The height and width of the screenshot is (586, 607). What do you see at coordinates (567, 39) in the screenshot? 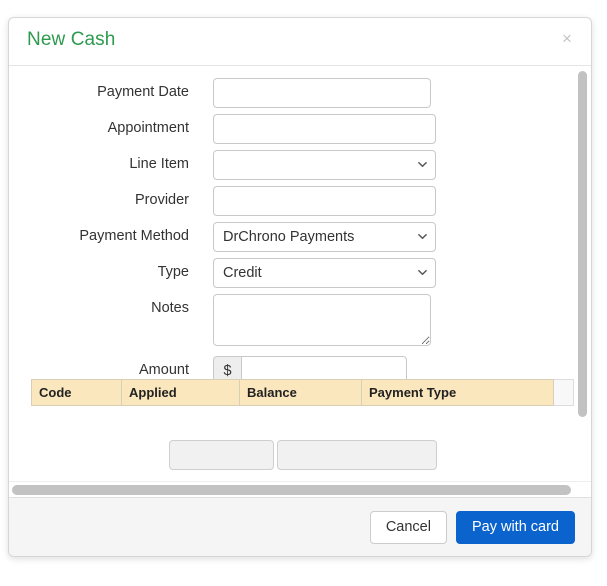
I see `close-icon: ×` at bounding box center [567, 39].